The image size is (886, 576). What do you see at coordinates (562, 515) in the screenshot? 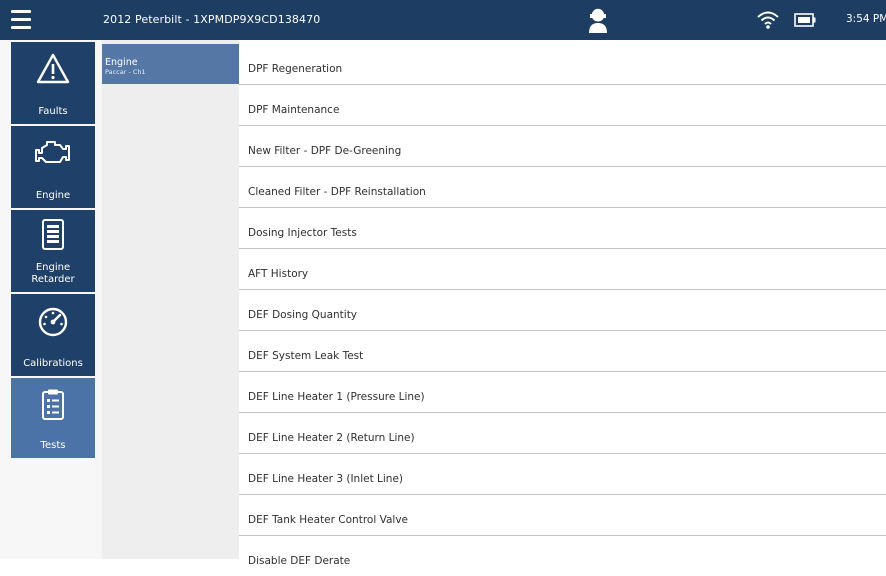
I see `list-item: DEF Tank Heater Control Valve` at bounding box center [562, 515].